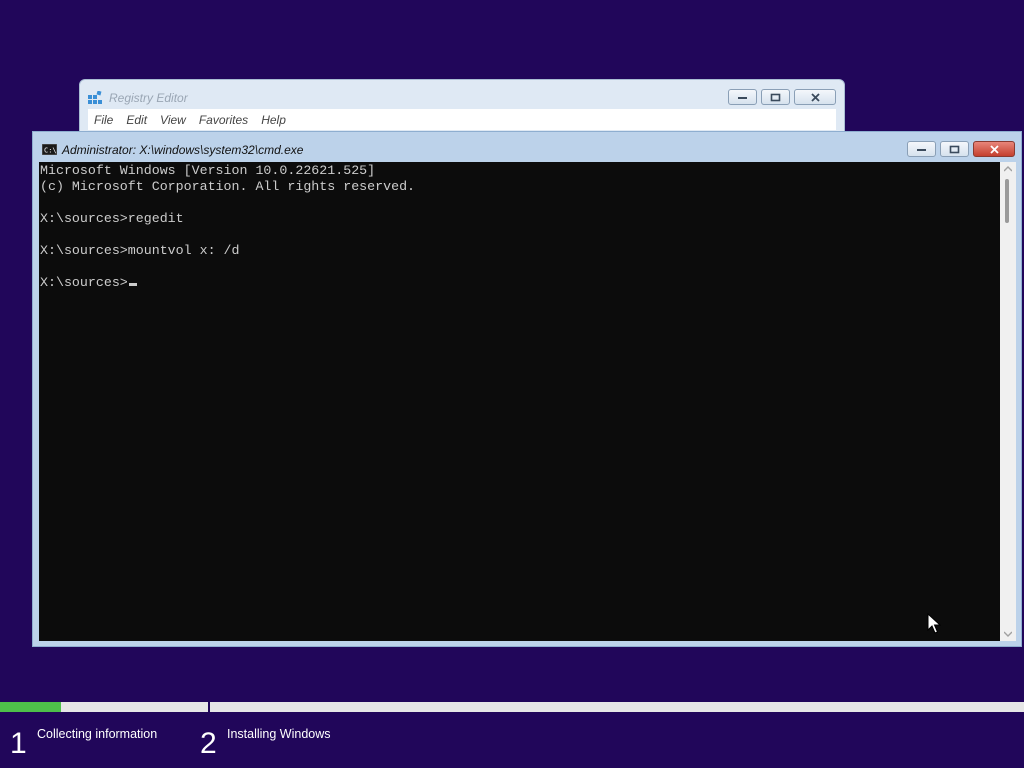 This screenshot has height=768, width=1024. I want to click on menu-help: Help, so click(273, 120).